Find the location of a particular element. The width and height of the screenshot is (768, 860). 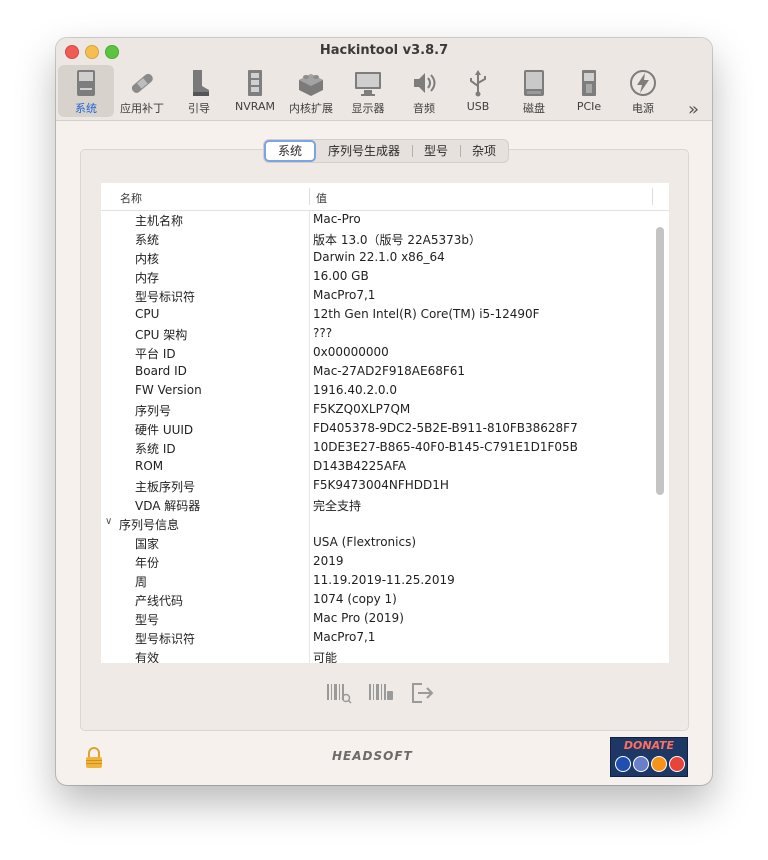

disk-icon is located at coordinates (534, 83).